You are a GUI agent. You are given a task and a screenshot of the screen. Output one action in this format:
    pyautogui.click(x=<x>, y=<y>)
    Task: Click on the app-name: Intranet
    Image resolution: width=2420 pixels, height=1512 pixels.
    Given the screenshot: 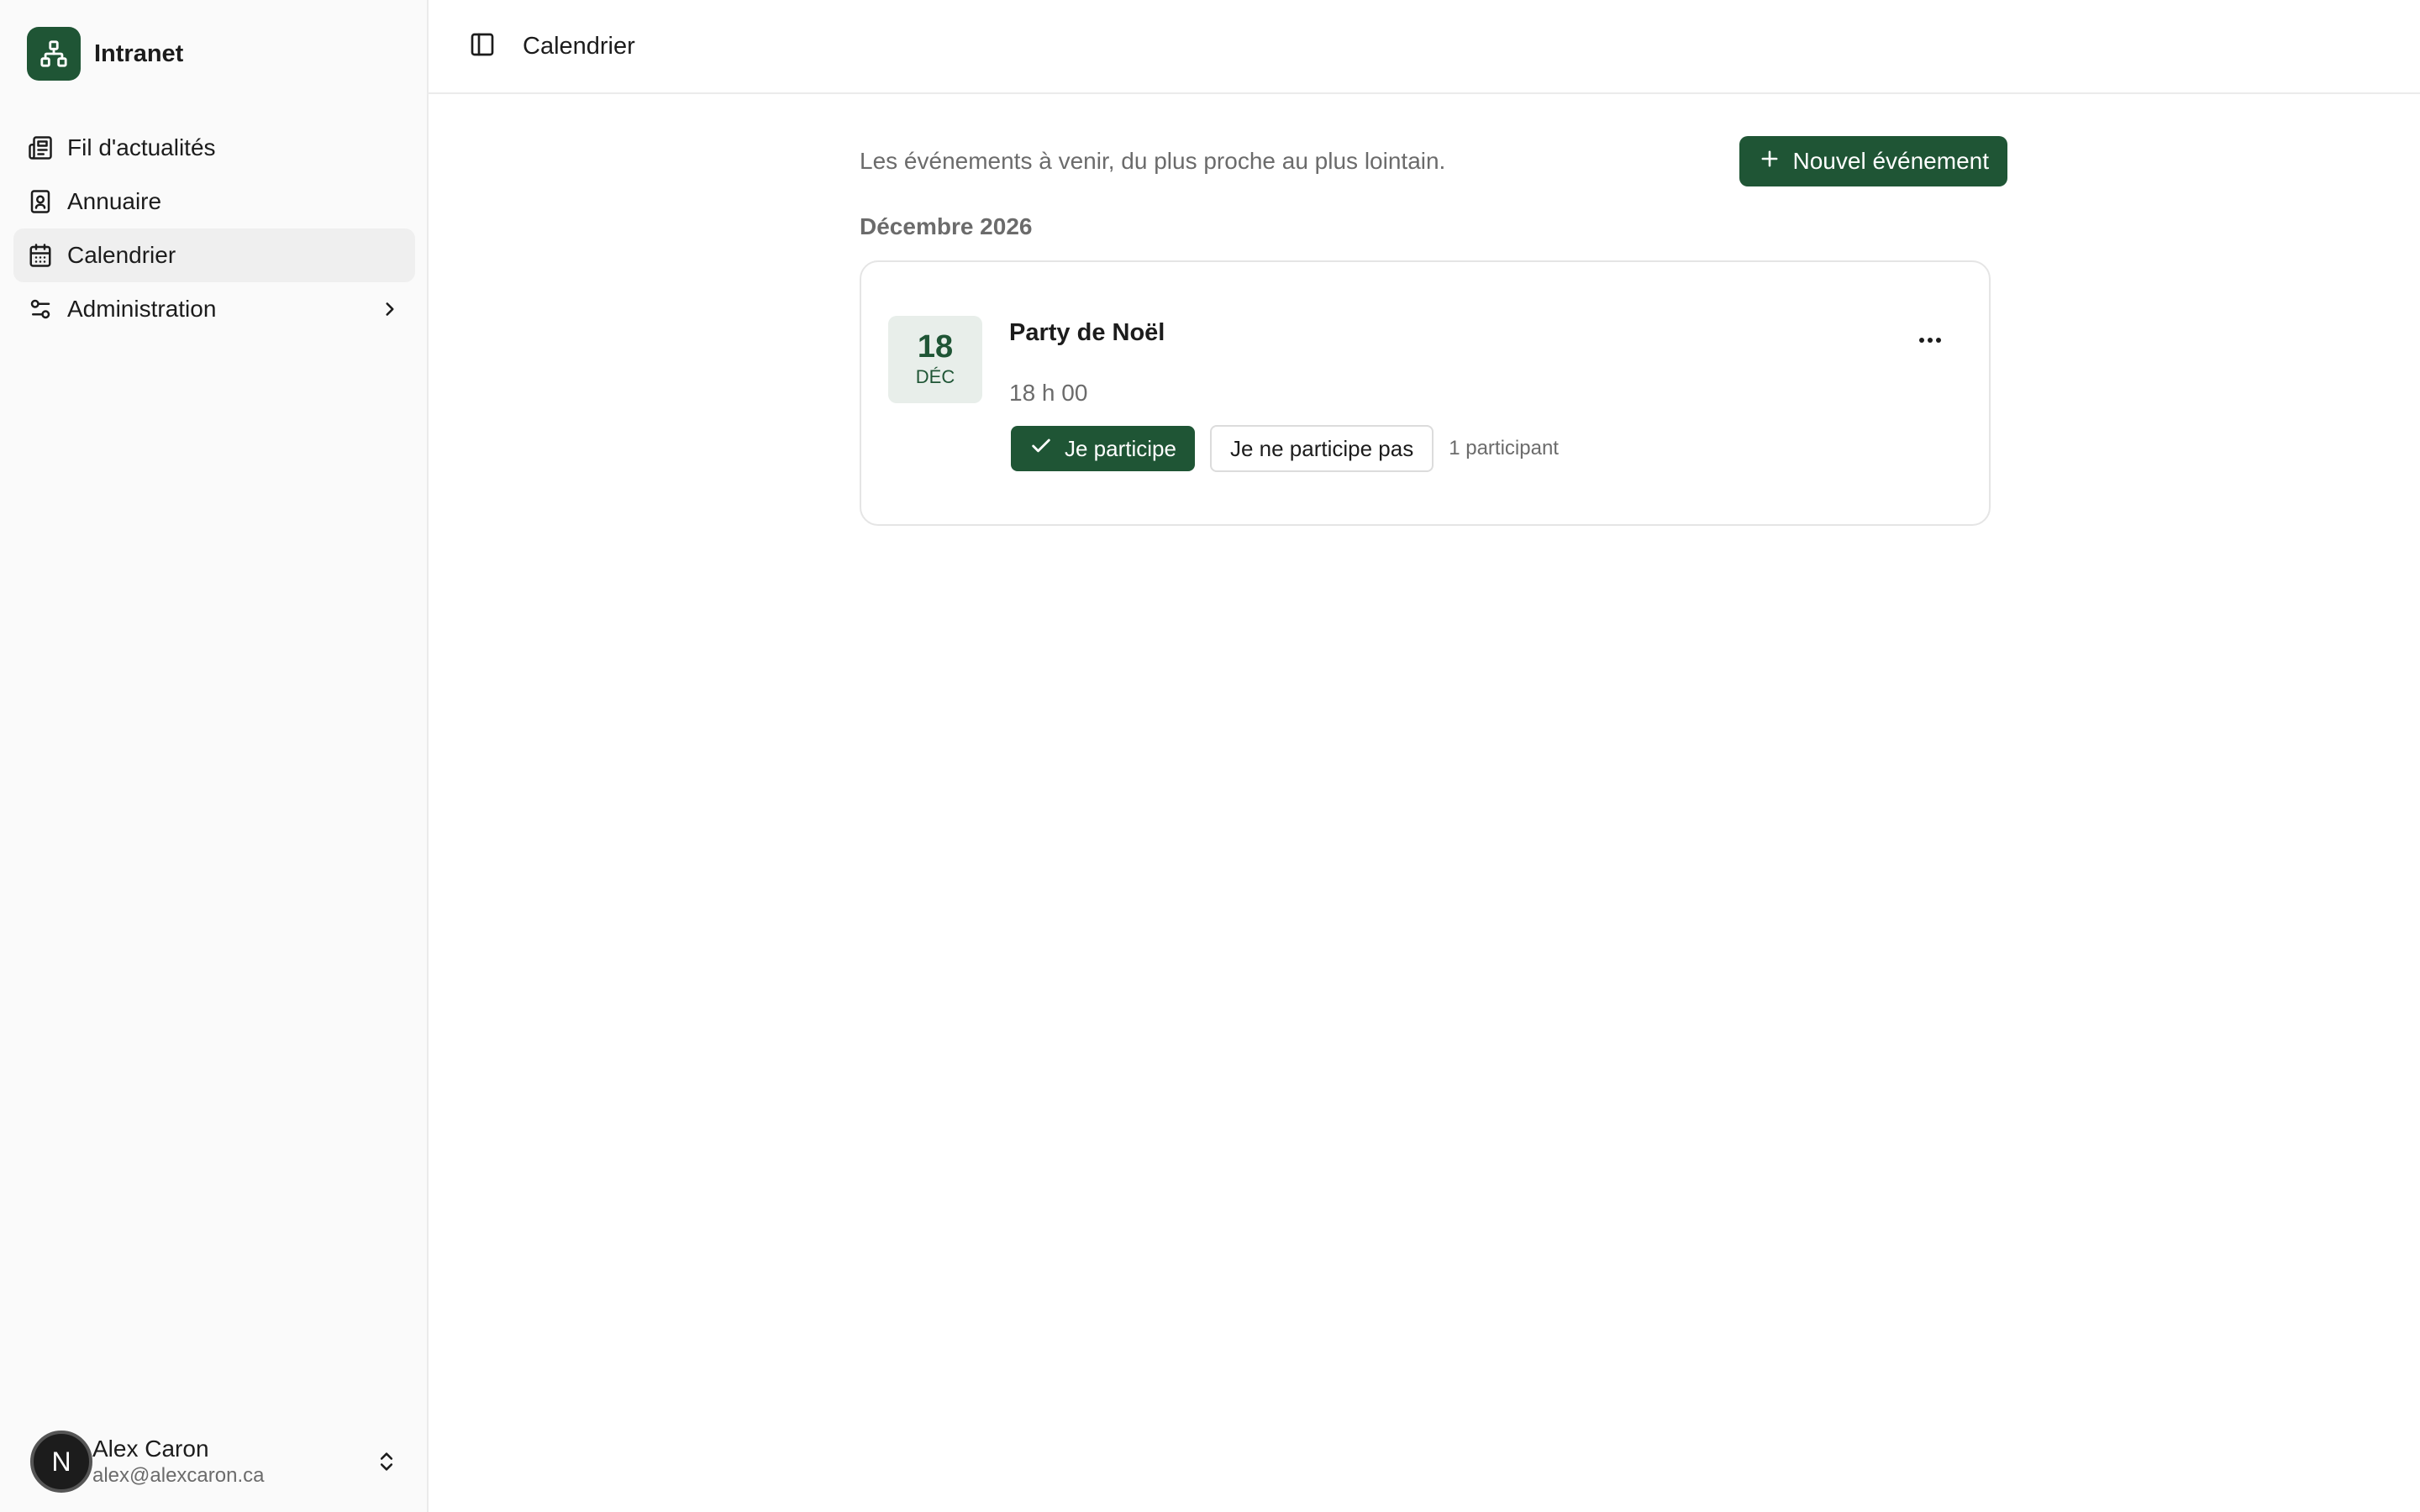 What is the action you would take?
    pyautogui.click(x=139, y=53)
    